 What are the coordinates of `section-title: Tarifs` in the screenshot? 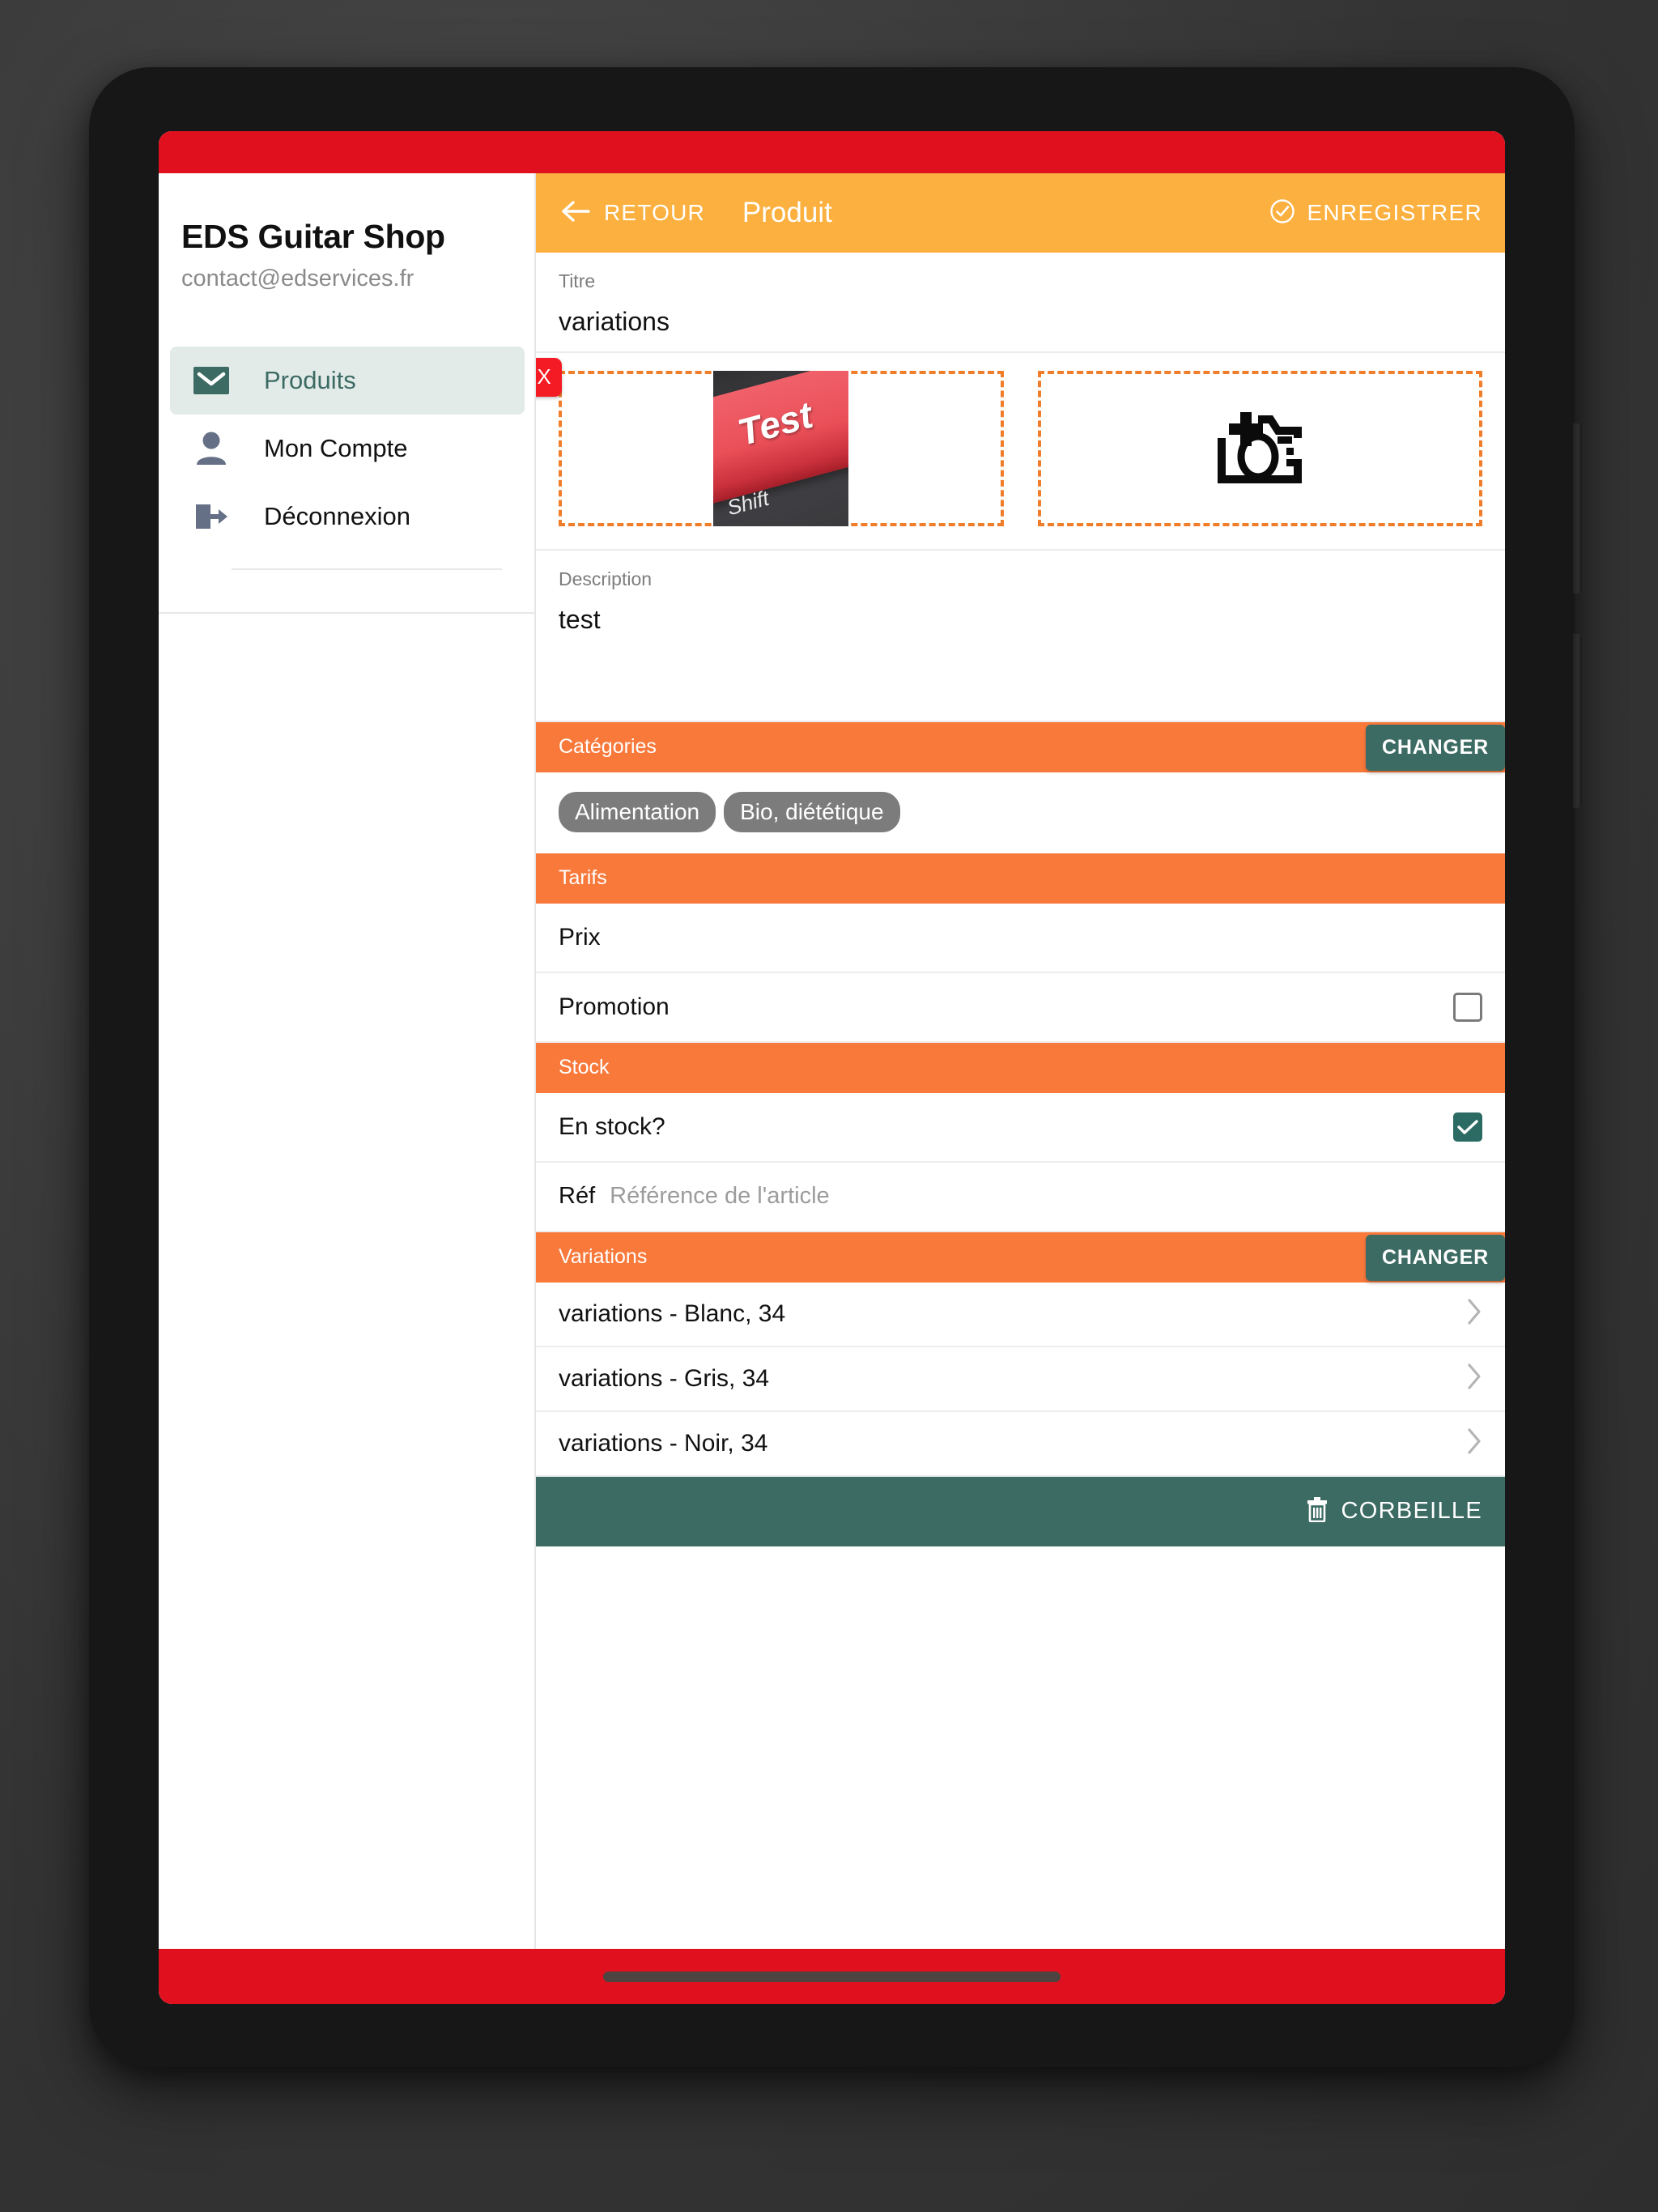 It's located at (583, 878).